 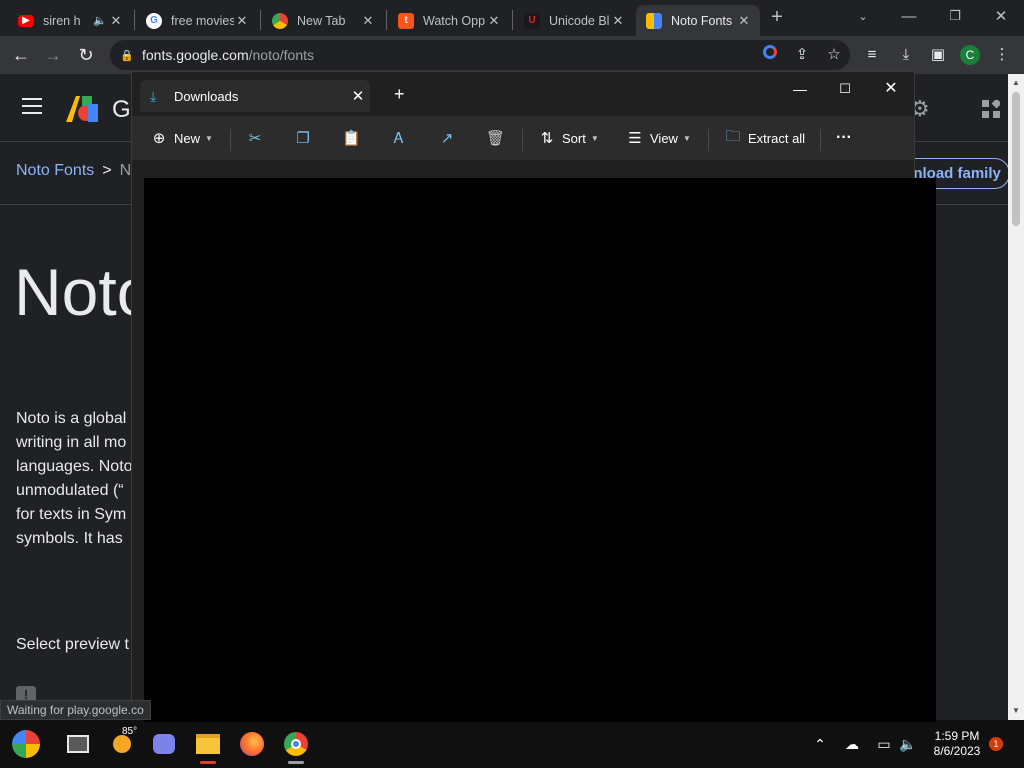 I want to click on sort-button: ⇅ Sort ▼, so click(x=568, y=138).